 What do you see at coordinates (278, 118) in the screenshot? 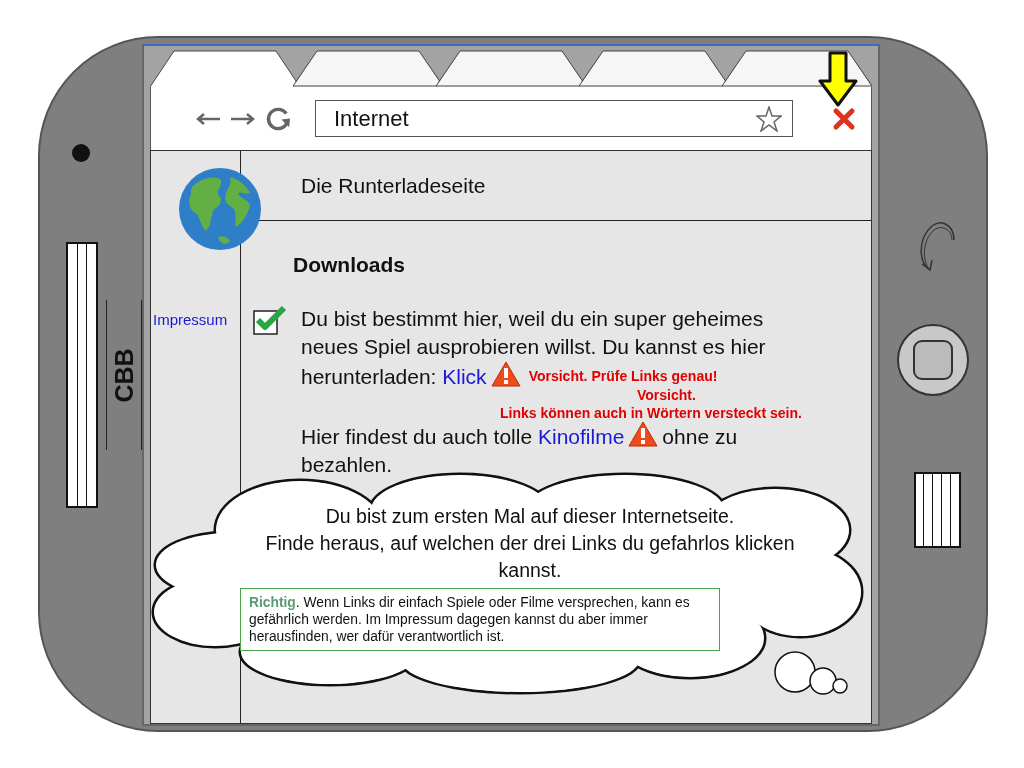
I see `reload-icon` at bounding box center [278, 118].